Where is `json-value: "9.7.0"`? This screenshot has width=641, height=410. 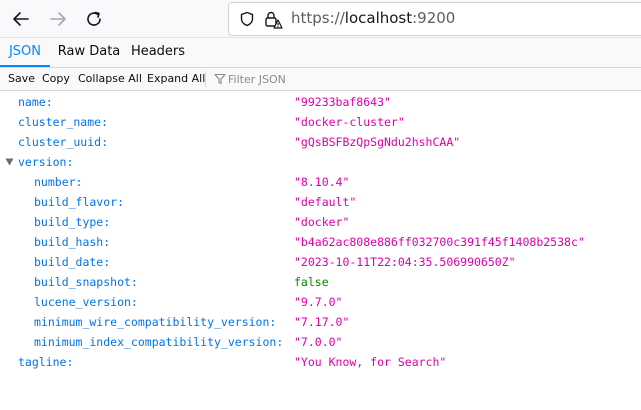 json-value: "9.7.0" is located at coordinates (318, 302).